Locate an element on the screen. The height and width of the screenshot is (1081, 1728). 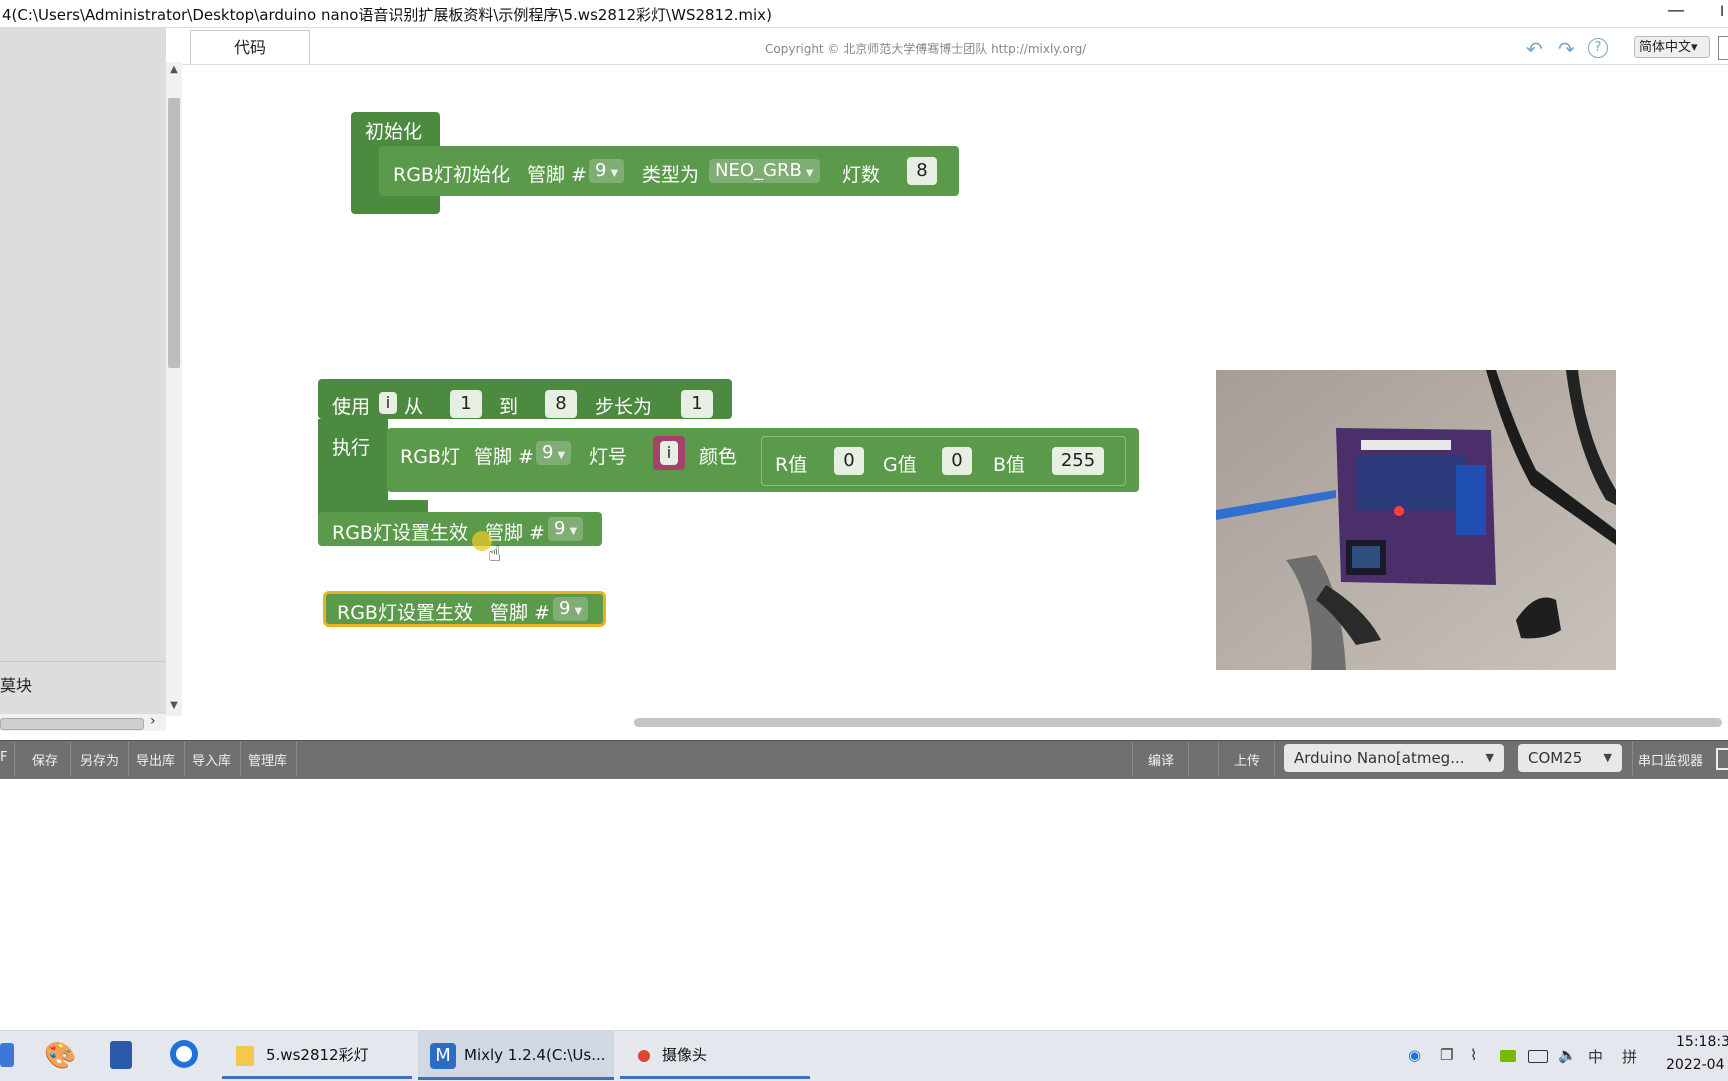
color-label: 颜色 is located at coordinates (718, 457).